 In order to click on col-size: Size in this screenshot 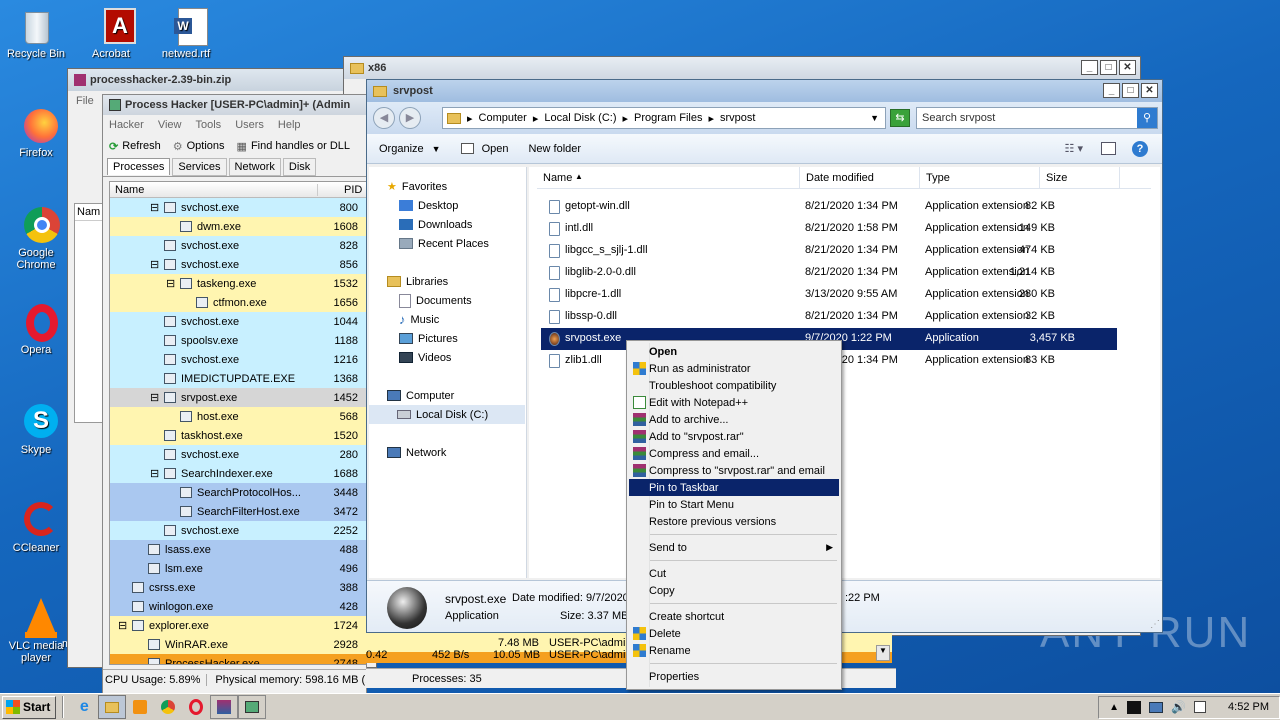, I will do `click(1053, 178)`.